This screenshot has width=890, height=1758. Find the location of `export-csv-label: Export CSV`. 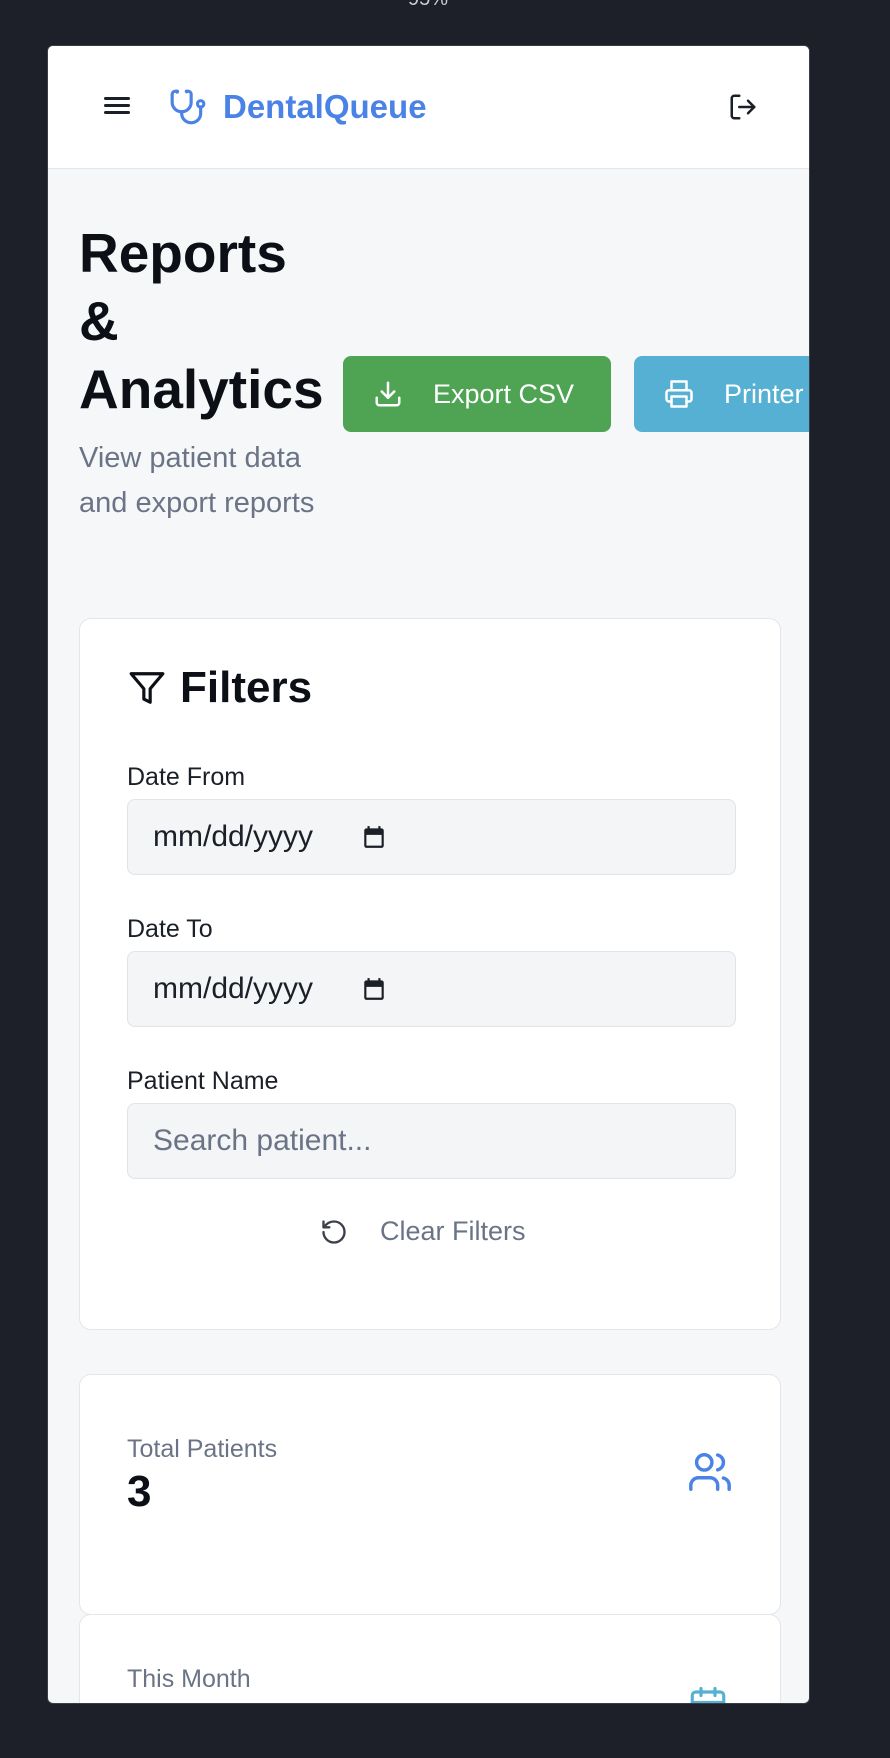

export-csv-label: Export CSV is located at coordinates (504, 393).